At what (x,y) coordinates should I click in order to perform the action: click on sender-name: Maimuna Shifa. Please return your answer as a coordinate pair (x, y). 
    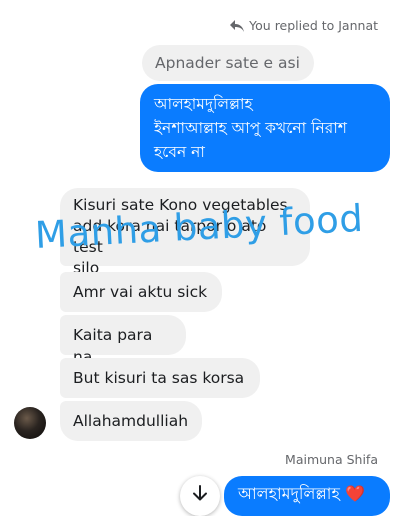
    Looking at the image, I should click on (331, 459).